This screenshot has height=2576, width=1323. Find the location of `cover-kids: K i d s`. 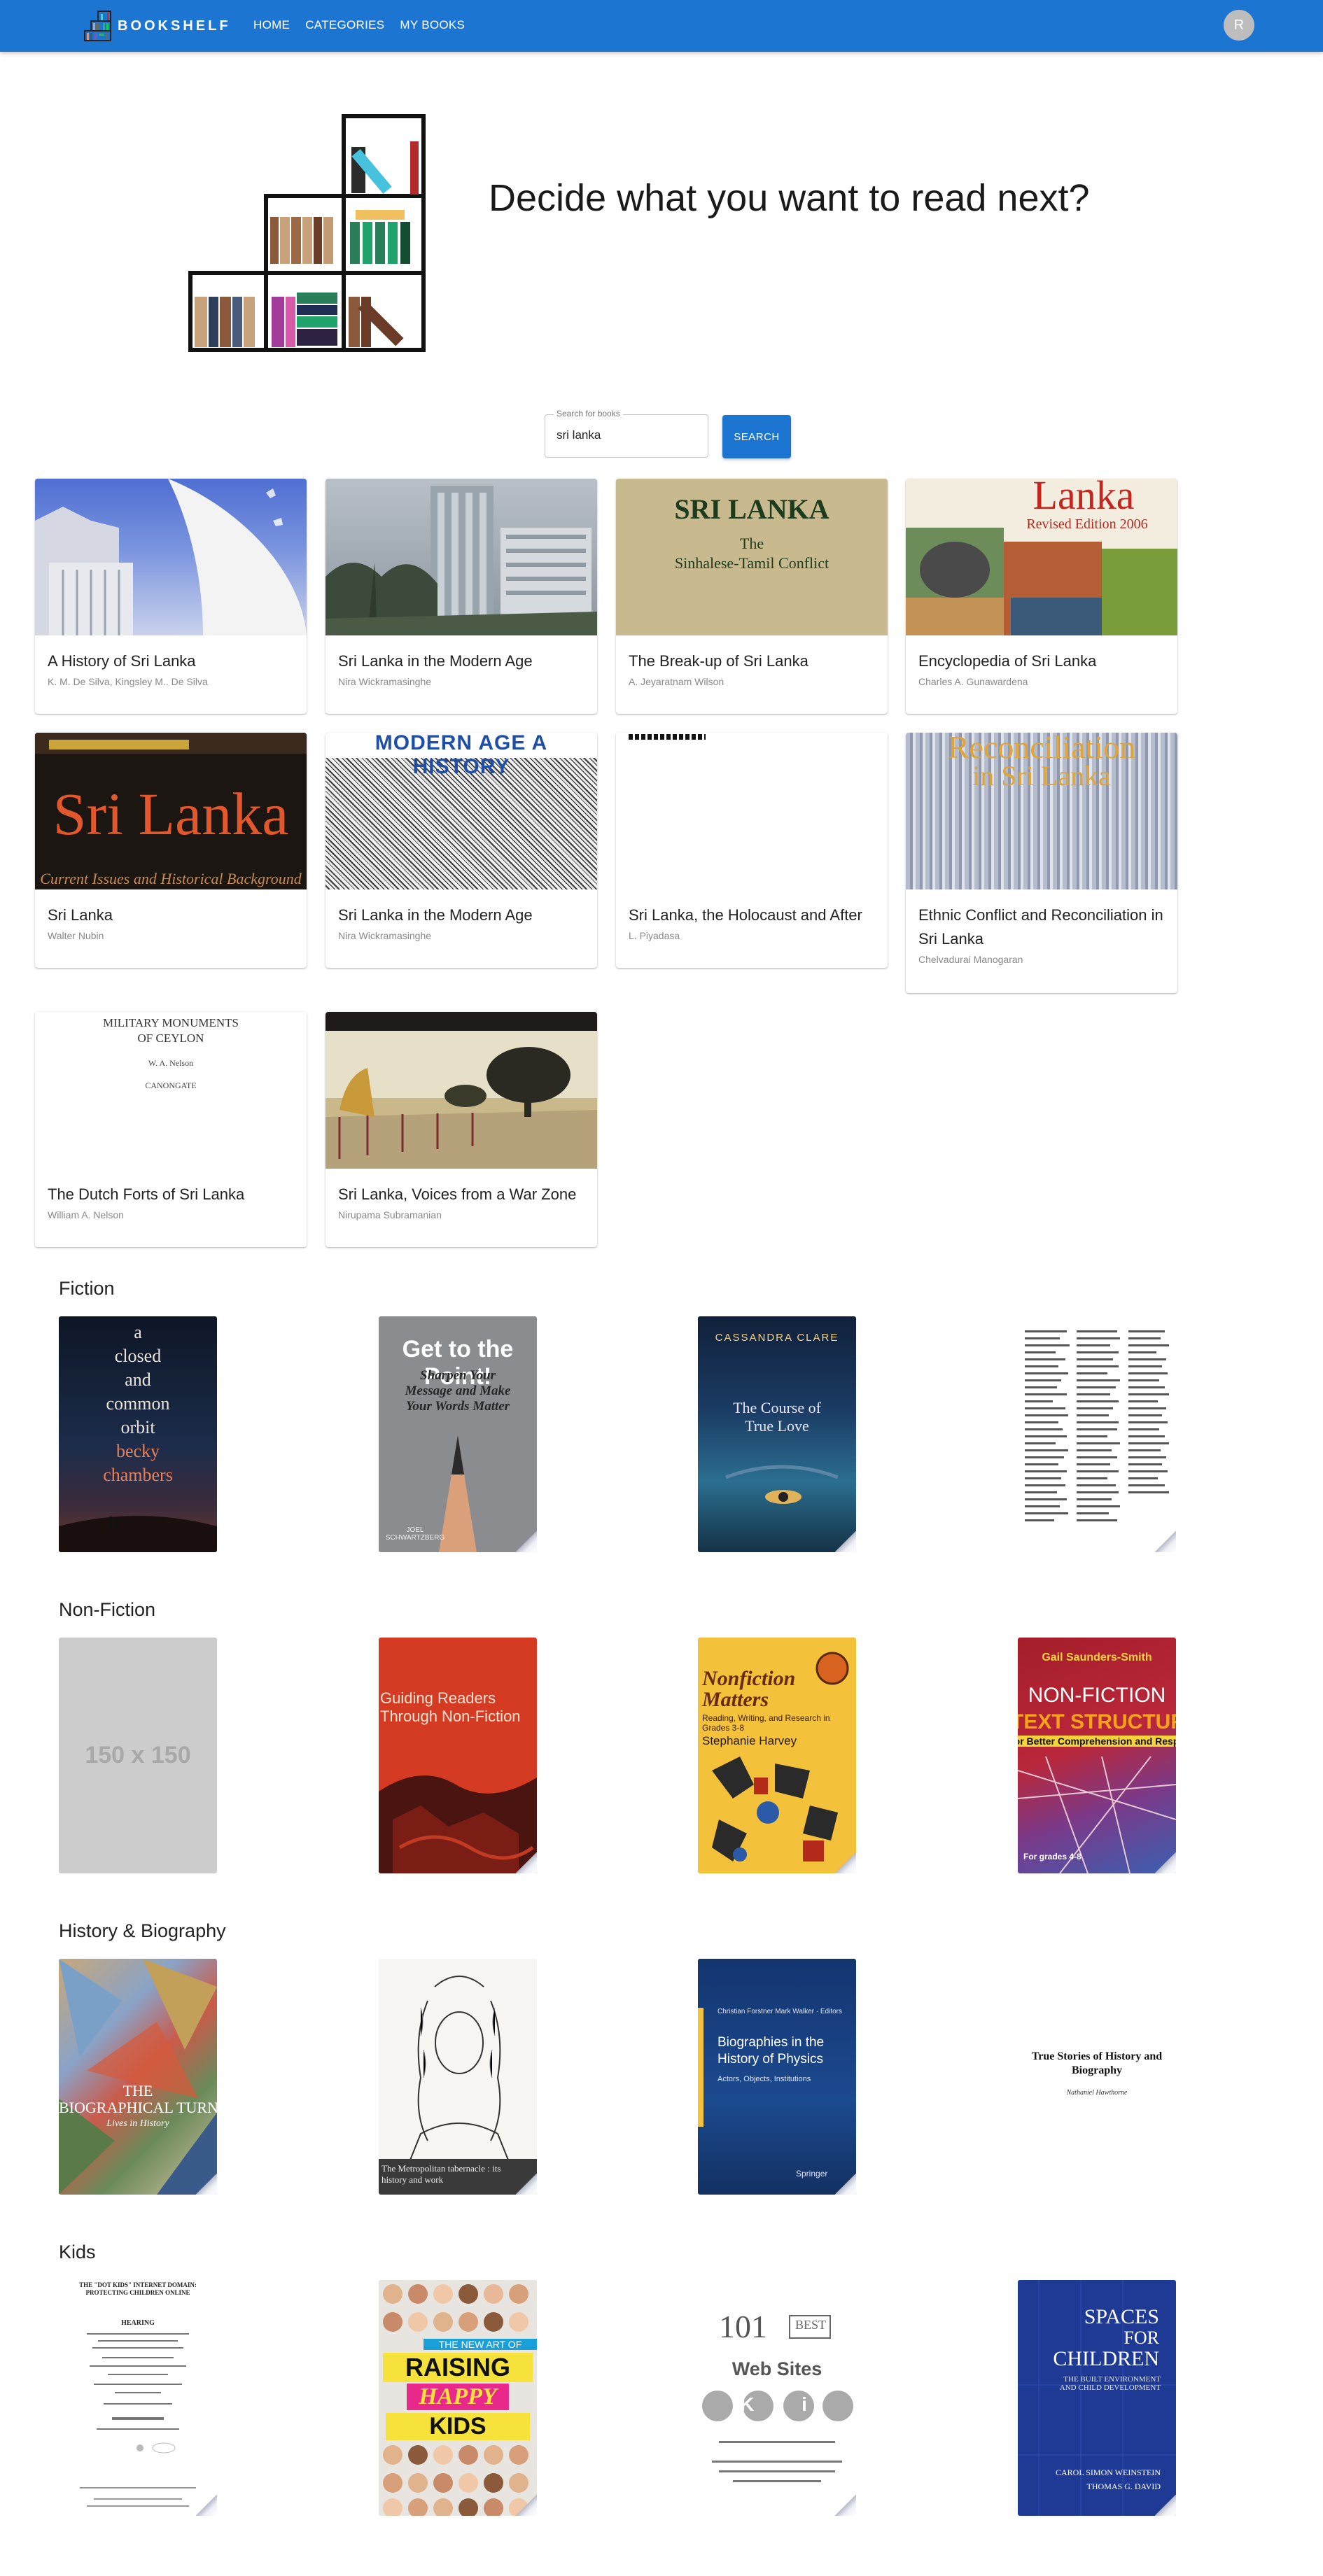

cover-kids: K i d s is located at coordinates (784, 2415).